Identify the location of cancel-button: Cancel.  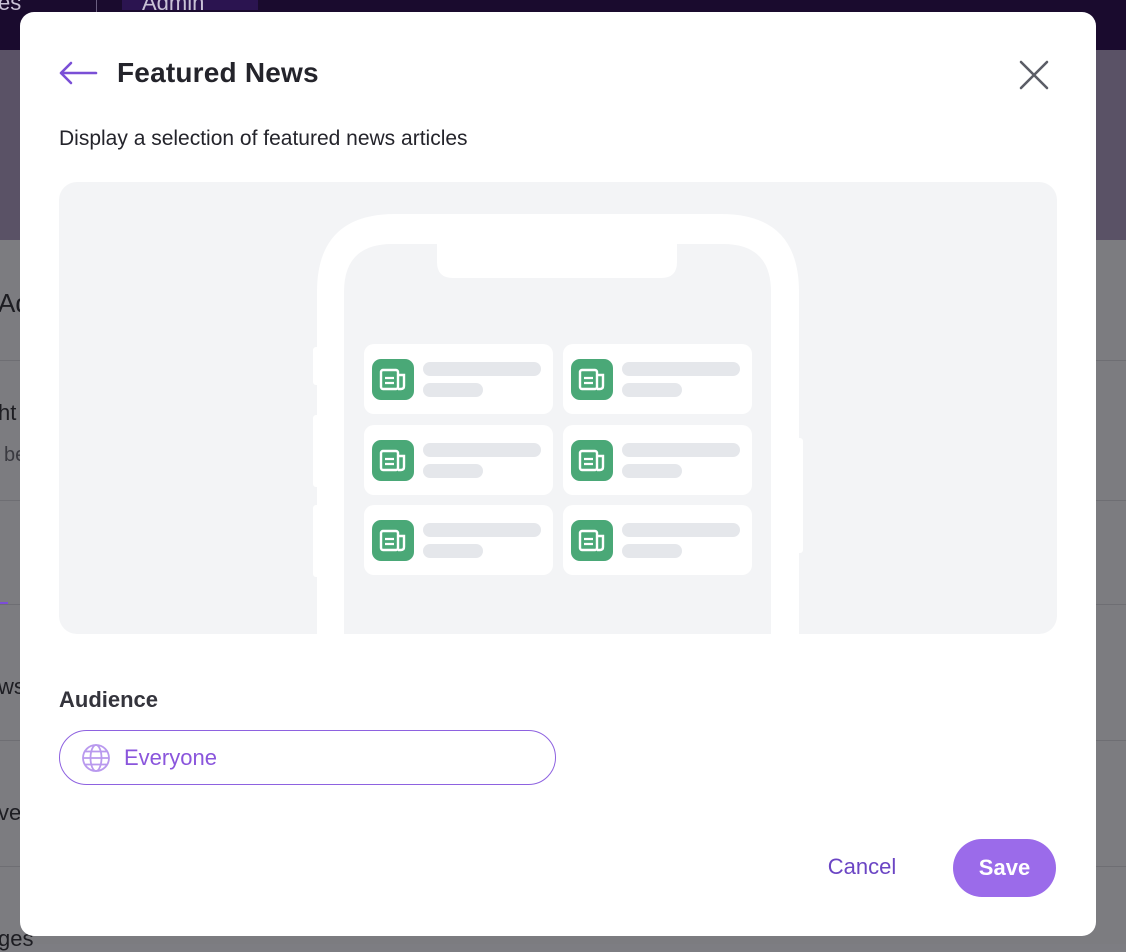
(862, 867).